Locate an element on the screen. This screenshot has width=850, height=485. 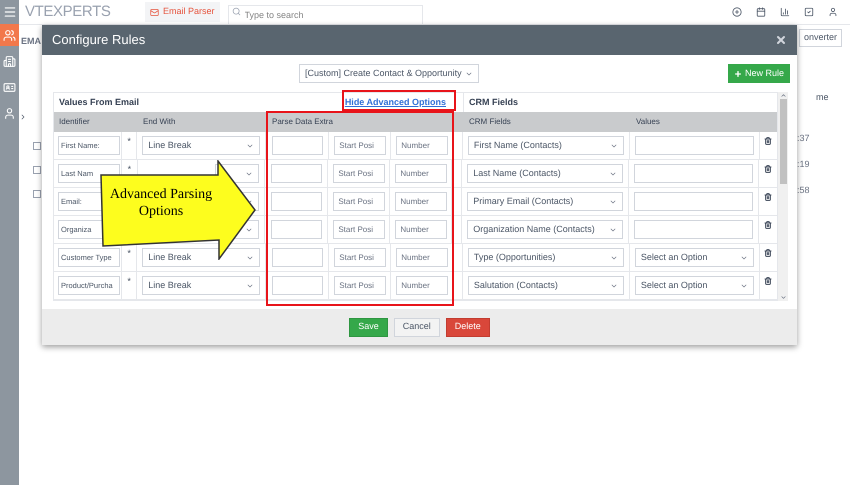
scrollbar is located at coordinates (783, 196).